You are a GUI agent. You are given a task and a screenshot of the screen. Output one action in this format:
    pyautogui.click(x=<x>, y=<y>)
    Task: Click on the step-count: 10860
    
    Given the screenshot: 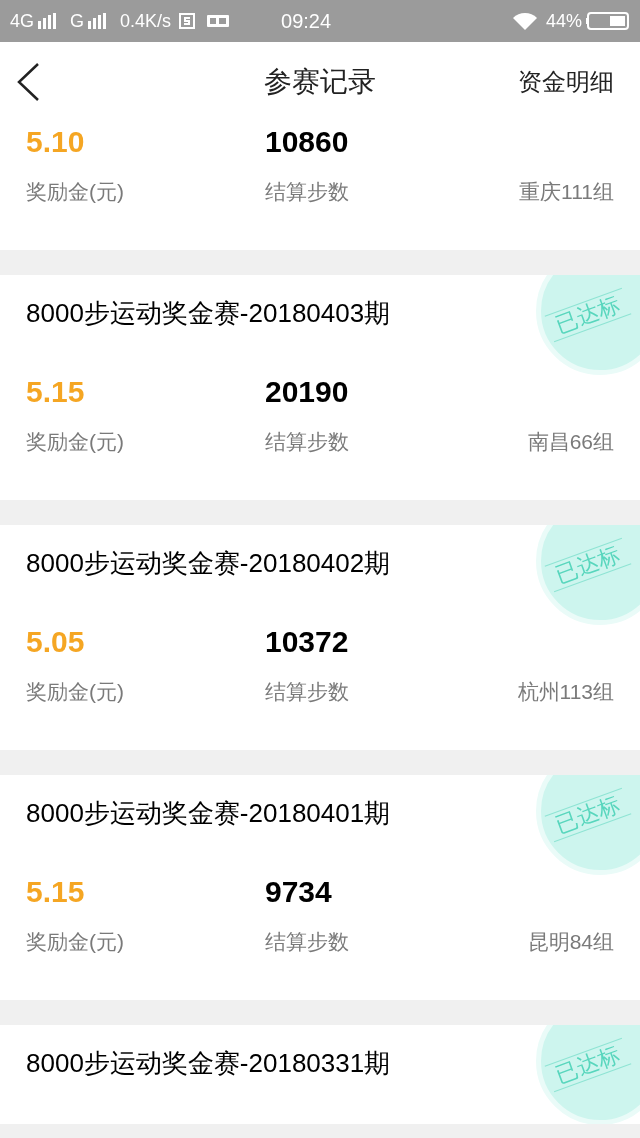 What is the action you would take?
    pyautogui.click(x=307, y=142)
    